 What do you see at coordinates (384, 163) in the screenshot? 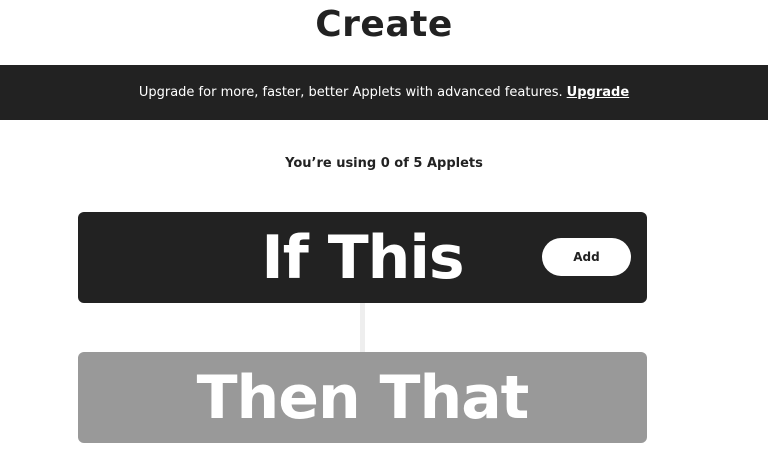
I see `applet-usage-text: You’re using 0 of 5 Applets` at bounding box center [384, 163].